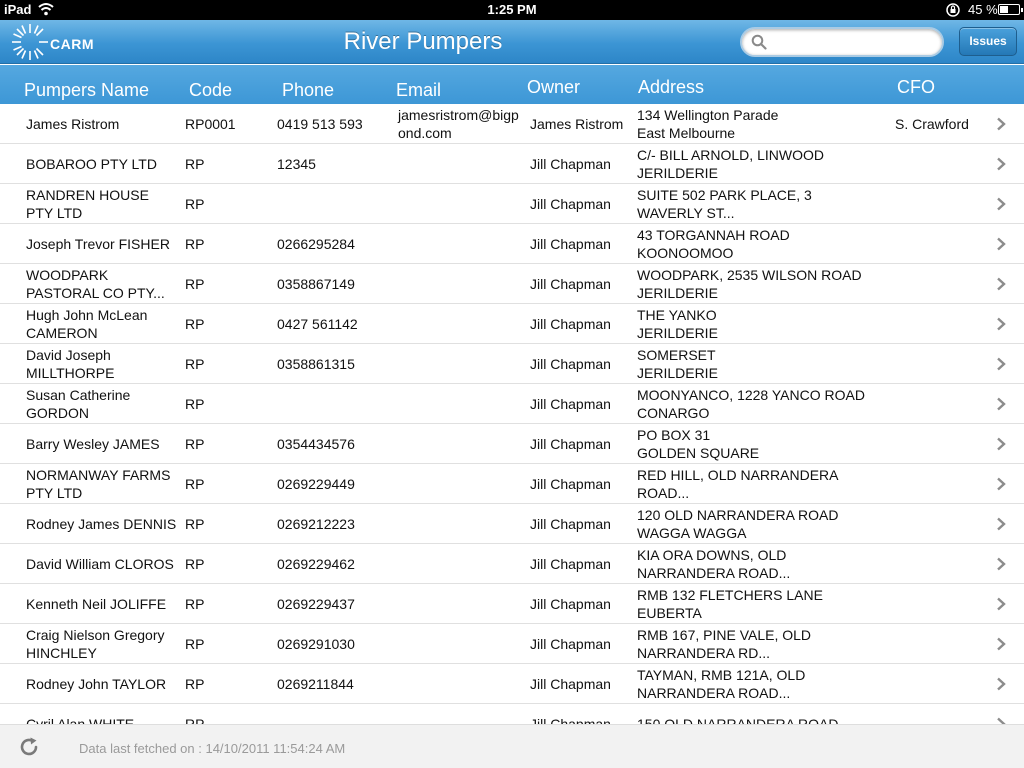 This screenshot has height=768, width=1024. I want to click on pumper-address-text: 120 OLD NARRANDERA ROAD WAGGA WAGGA, so click(738, 524).